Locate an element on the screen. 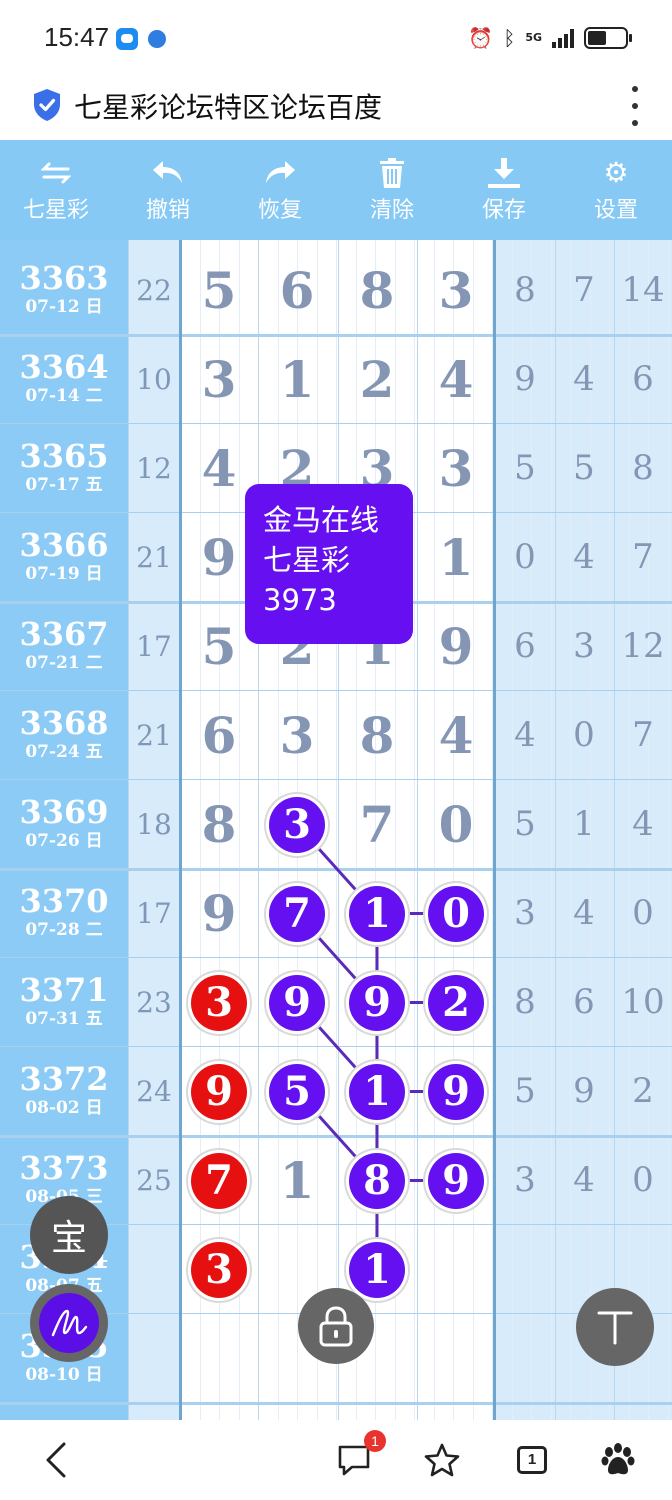 The height and width of the screenshot is (1500, 672). lock-button is located at coordinates (336, 1326).